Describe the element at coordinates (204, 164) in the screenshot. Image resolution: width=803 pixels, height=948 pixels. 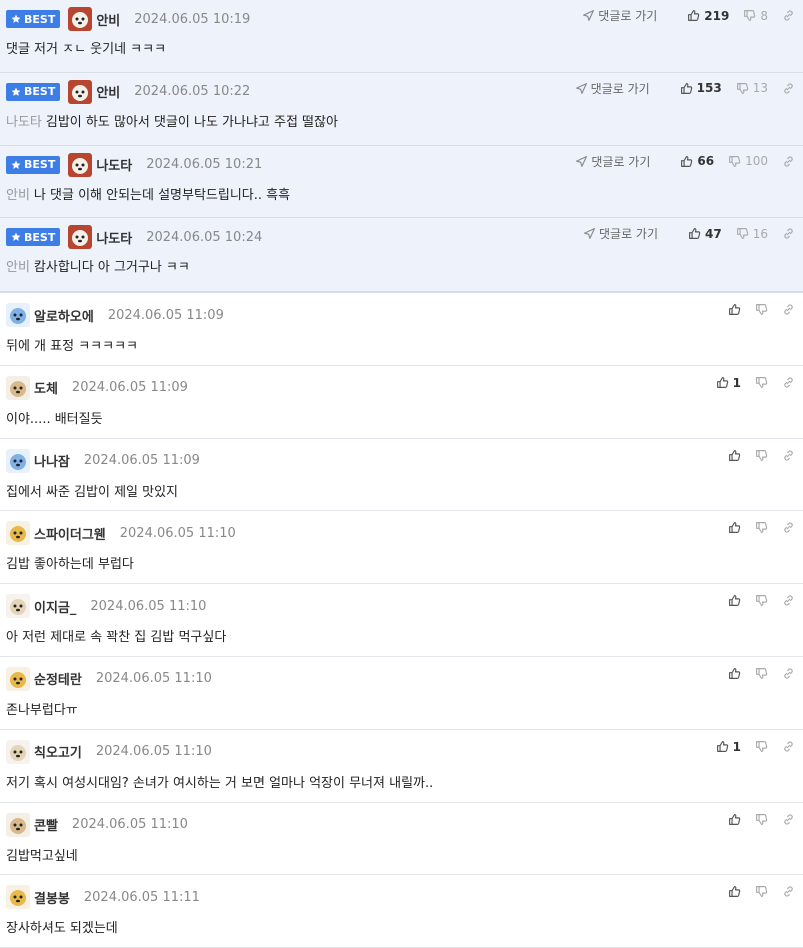
I see `comment-date: 2024.06.05 10:21` at that location.